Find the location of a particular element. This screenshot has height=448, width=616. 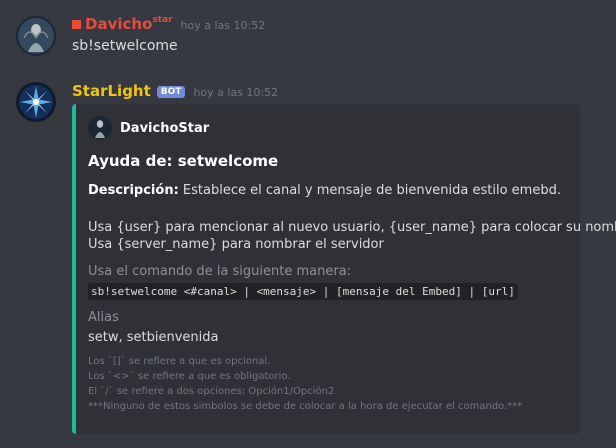

message-header: Davichostar hoy a las 10:52 is located at coordinates (168, 24).